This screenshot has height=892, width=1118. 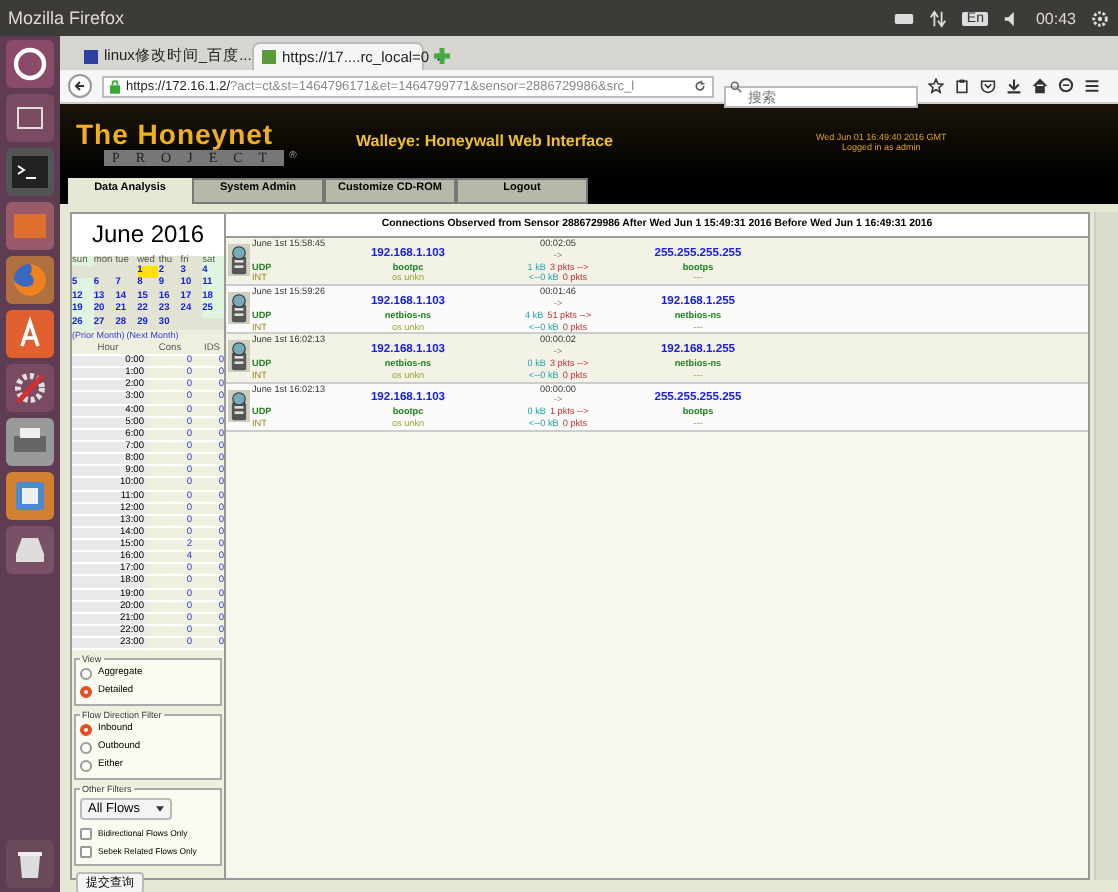 What do you see at coordinates (700, 86) in the screenshot?
I see `reload-icon` at bounding box center [700, 86].